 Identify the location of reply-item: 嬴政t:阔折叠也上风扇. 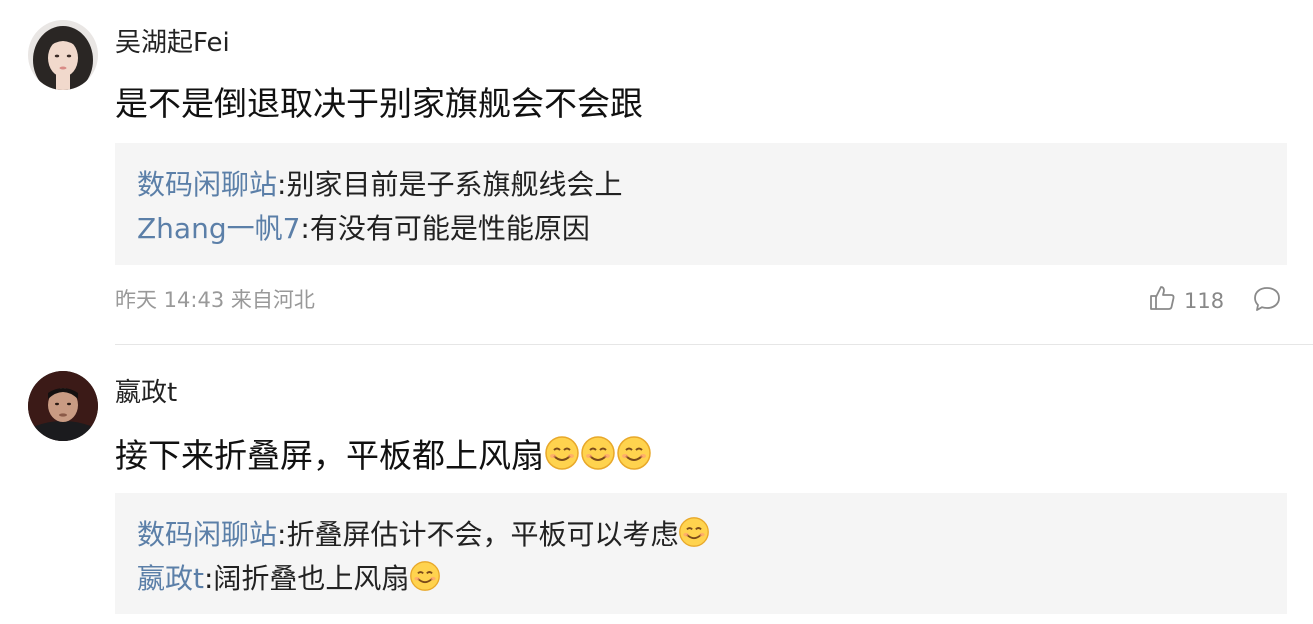
(712, 579).